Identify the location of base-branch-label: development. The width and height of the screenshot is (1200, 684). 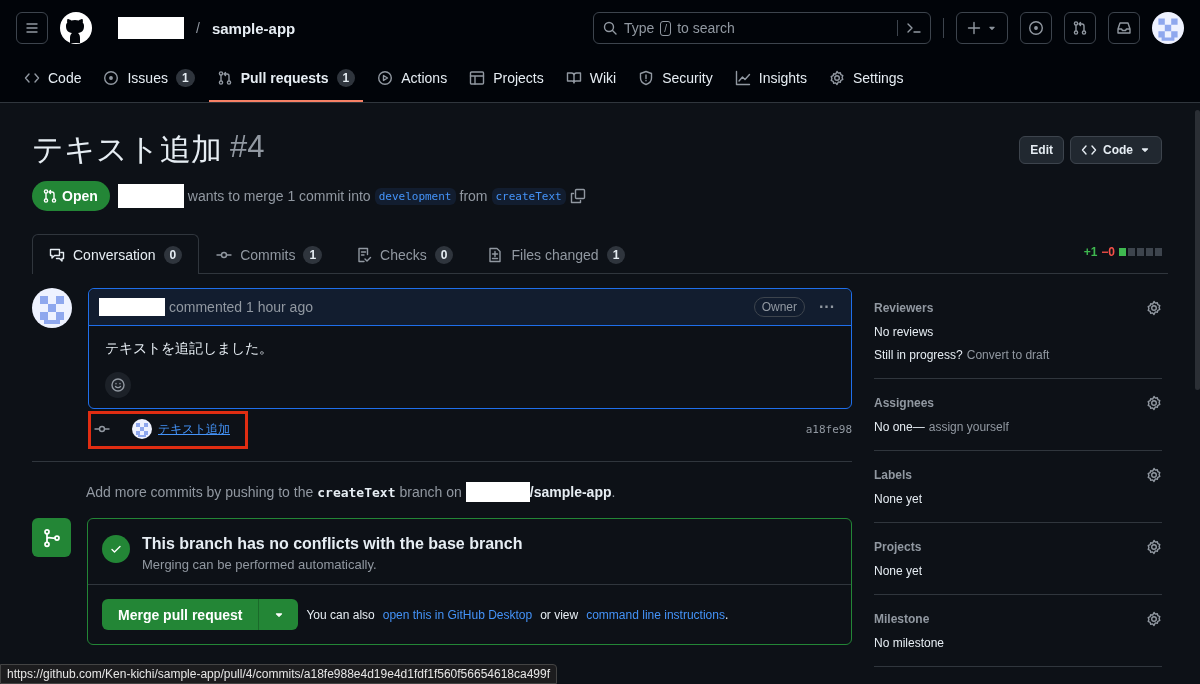
(415, 196).